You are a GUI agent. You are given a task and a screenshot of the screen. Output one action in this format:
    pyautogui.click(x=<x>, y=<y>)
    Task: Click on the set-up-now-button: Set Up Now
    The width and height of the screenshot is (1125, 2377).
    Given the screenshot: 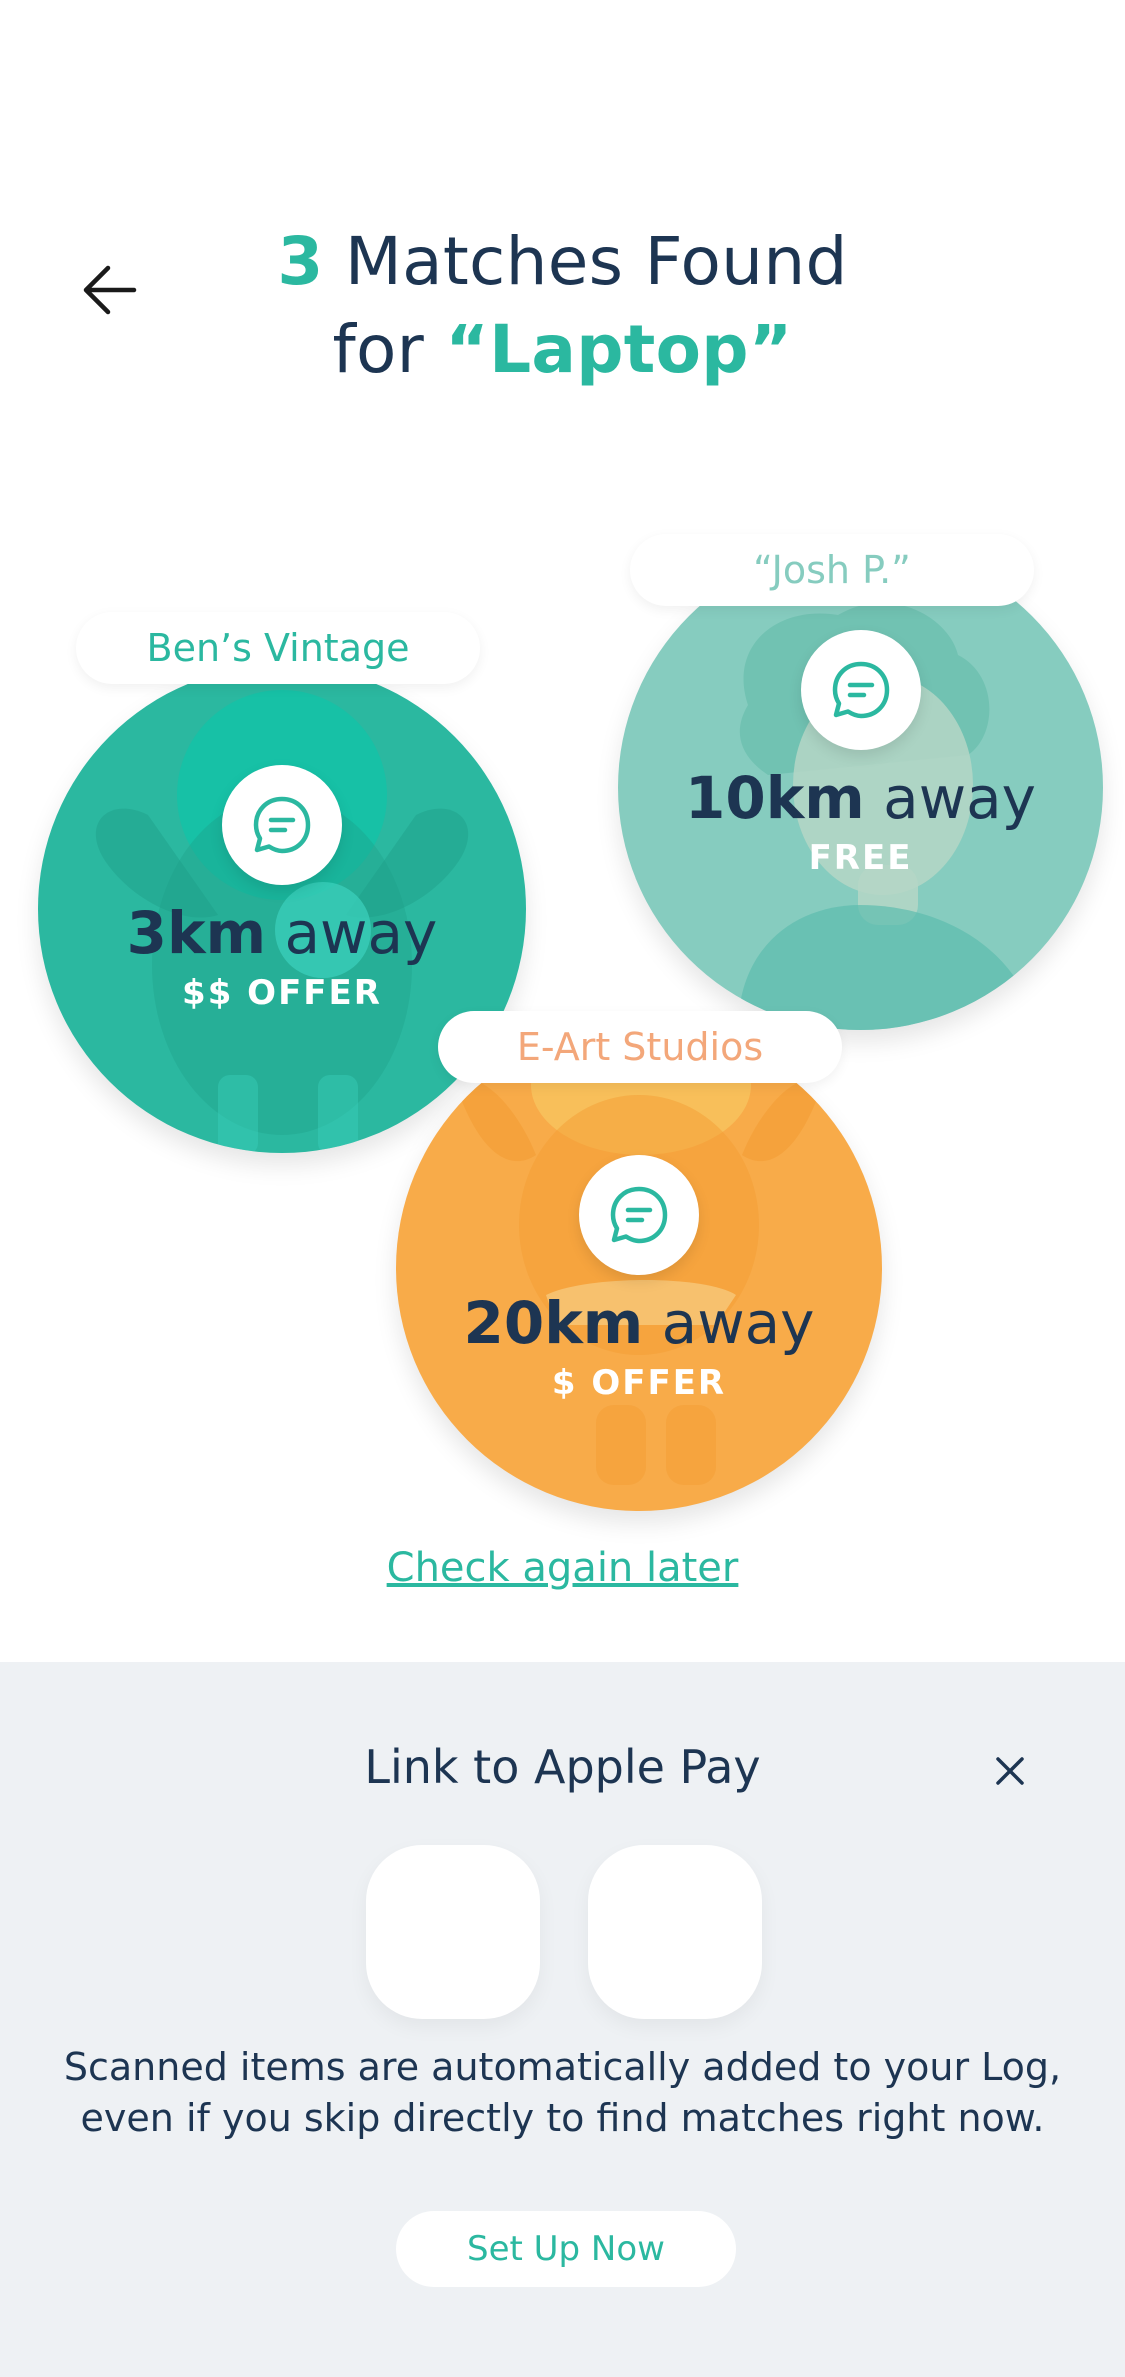 What is the action you would take?
    pyautogui.click(x=566, y=2249)
    